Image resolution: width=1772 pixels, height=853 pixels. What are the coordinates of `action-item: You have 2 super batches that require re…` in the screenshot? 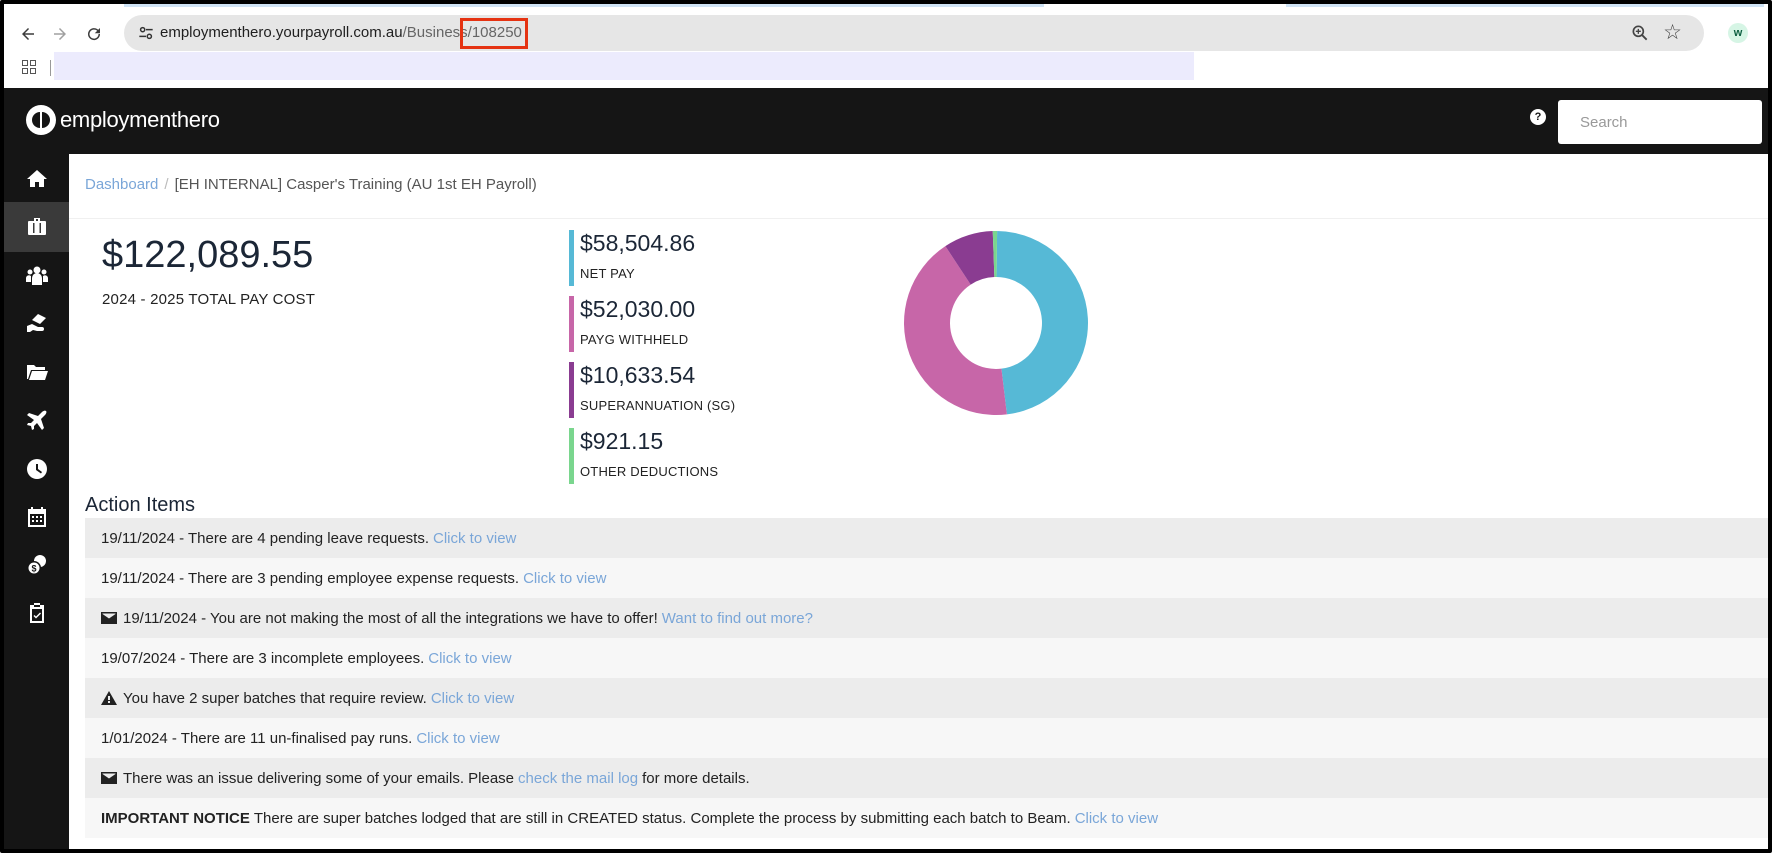 It's located at (926, 698).